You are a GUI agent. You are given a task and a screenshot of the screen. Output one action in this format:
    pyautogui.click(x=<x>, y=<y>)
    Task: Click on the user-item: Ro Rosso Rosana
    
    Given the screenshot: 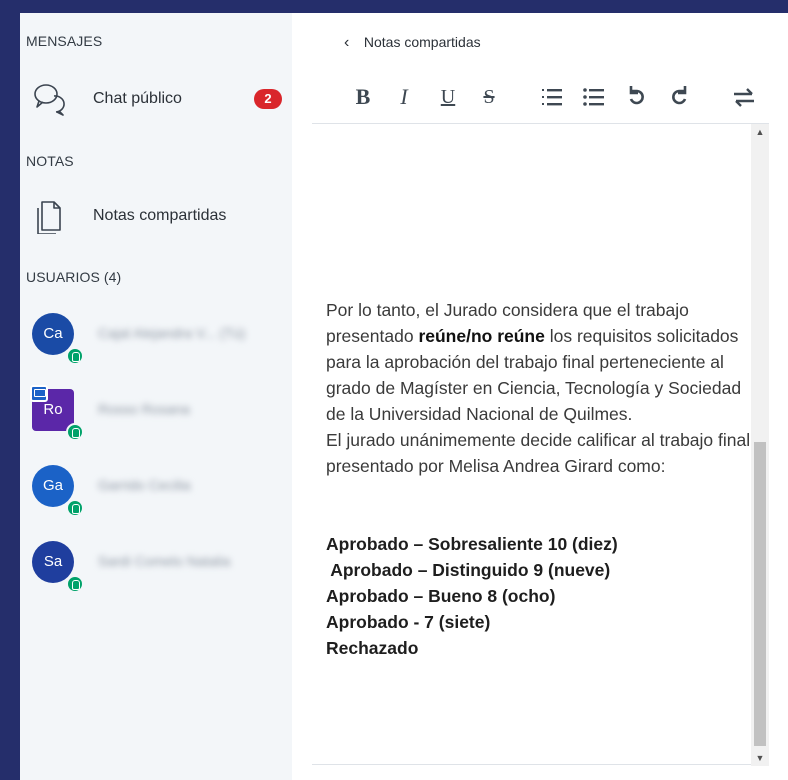 What is the action you would take?
    pyautogui.click(x=156, y=417)
    